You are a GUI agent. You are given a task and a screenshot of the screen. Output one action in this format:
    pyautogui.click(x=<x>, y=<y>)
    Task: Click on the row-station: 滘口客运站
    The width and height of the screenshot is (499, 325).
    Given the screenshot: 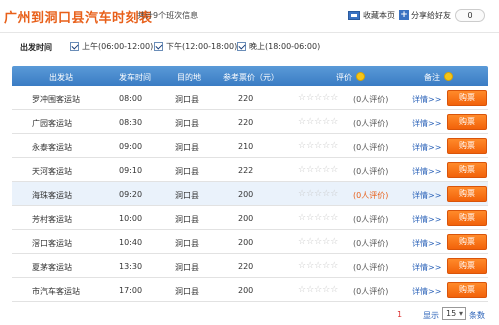 What is the action you would take?
    pyautogui.click(x=52, y=243)
    